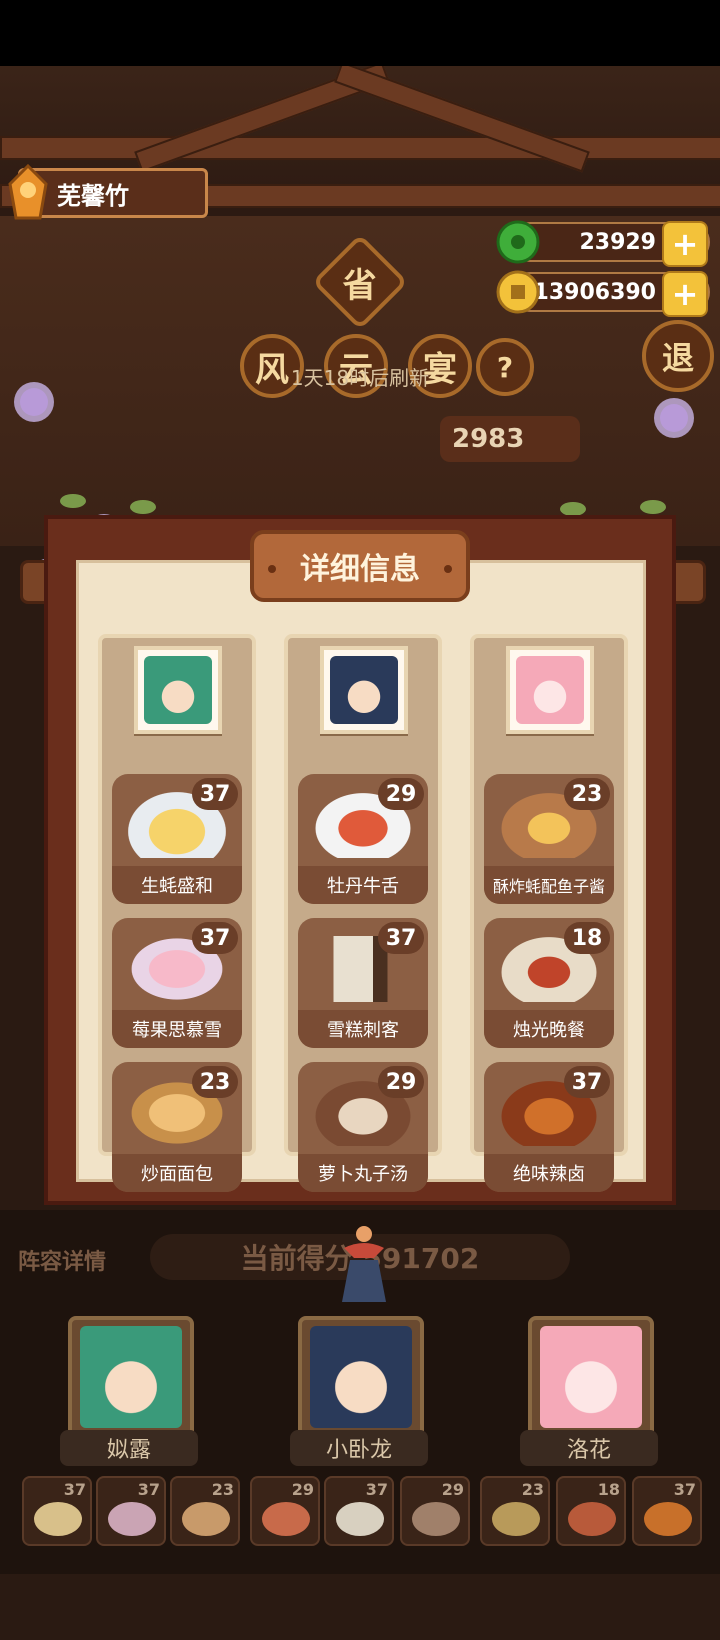 The width and height of the screenshot is (720, 1640). What do you see at coordinates (177, 1029) in the screenshot?
I see `dish-name: 莓果思慕雪` at bounding box center [177, 1029].